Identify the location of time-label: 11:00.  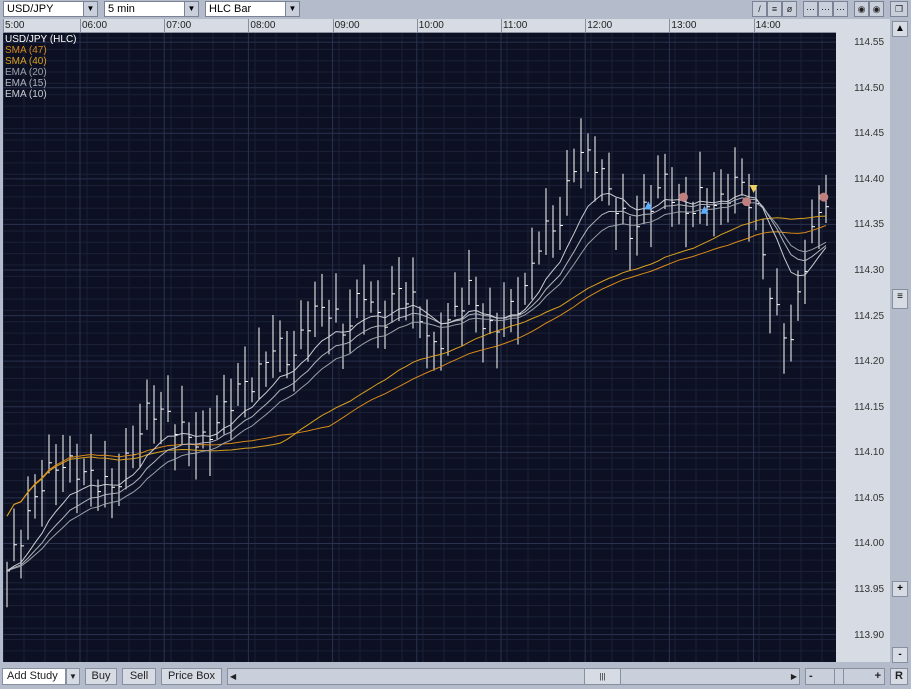
(514, 26).